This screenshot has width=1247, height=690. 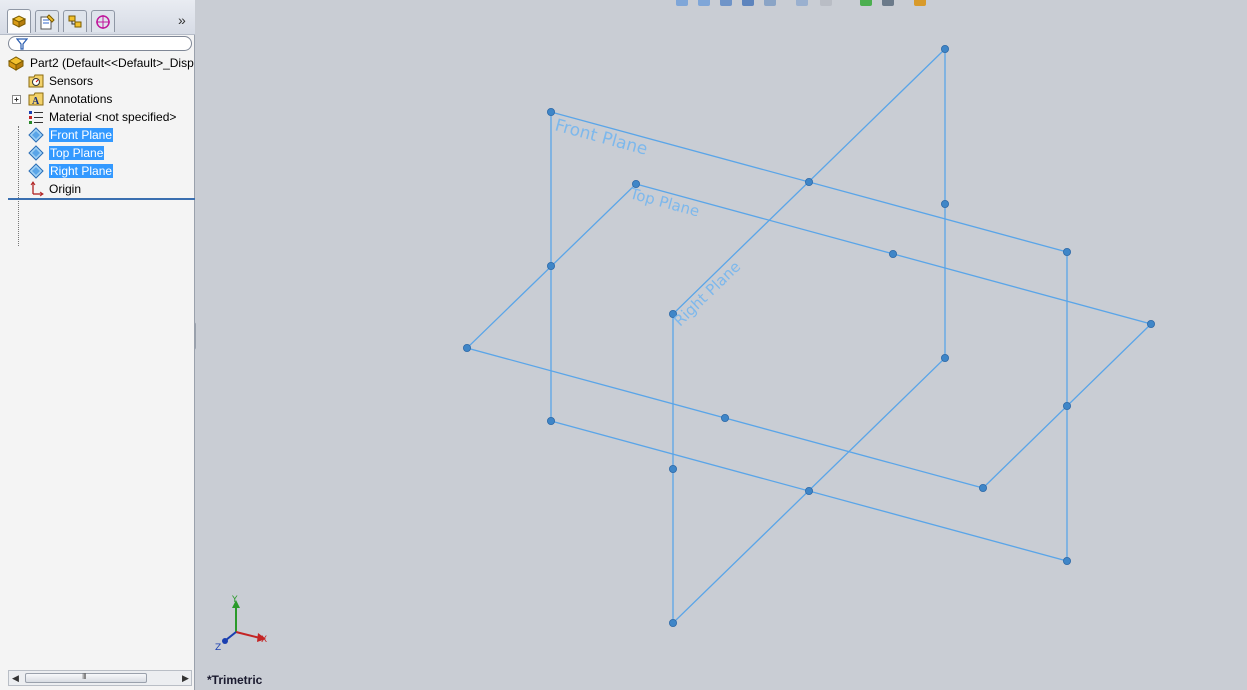 I want to click on top-plane-label: Top Plane, so click(x=664, y=202).